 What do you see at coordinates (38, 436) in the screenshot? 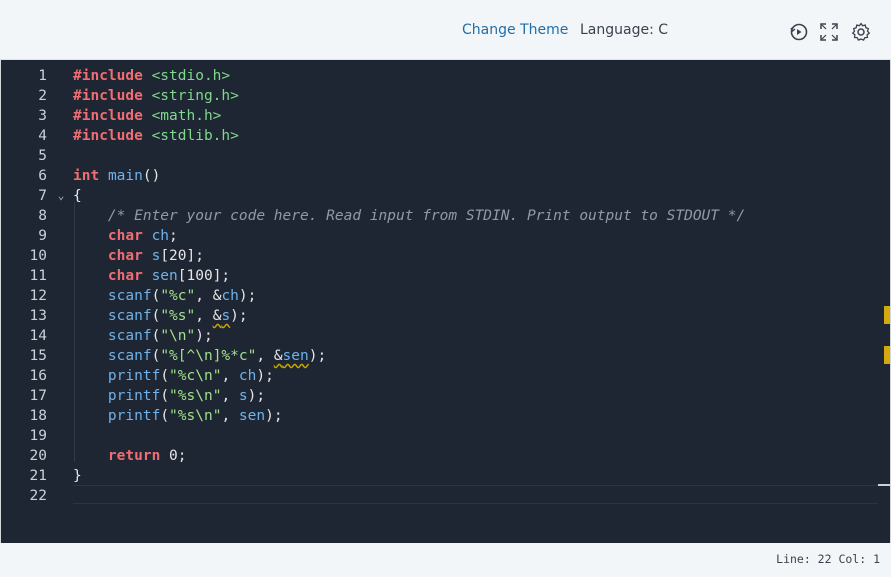
I see `line-number: 19` at bounding box center [38, 436].